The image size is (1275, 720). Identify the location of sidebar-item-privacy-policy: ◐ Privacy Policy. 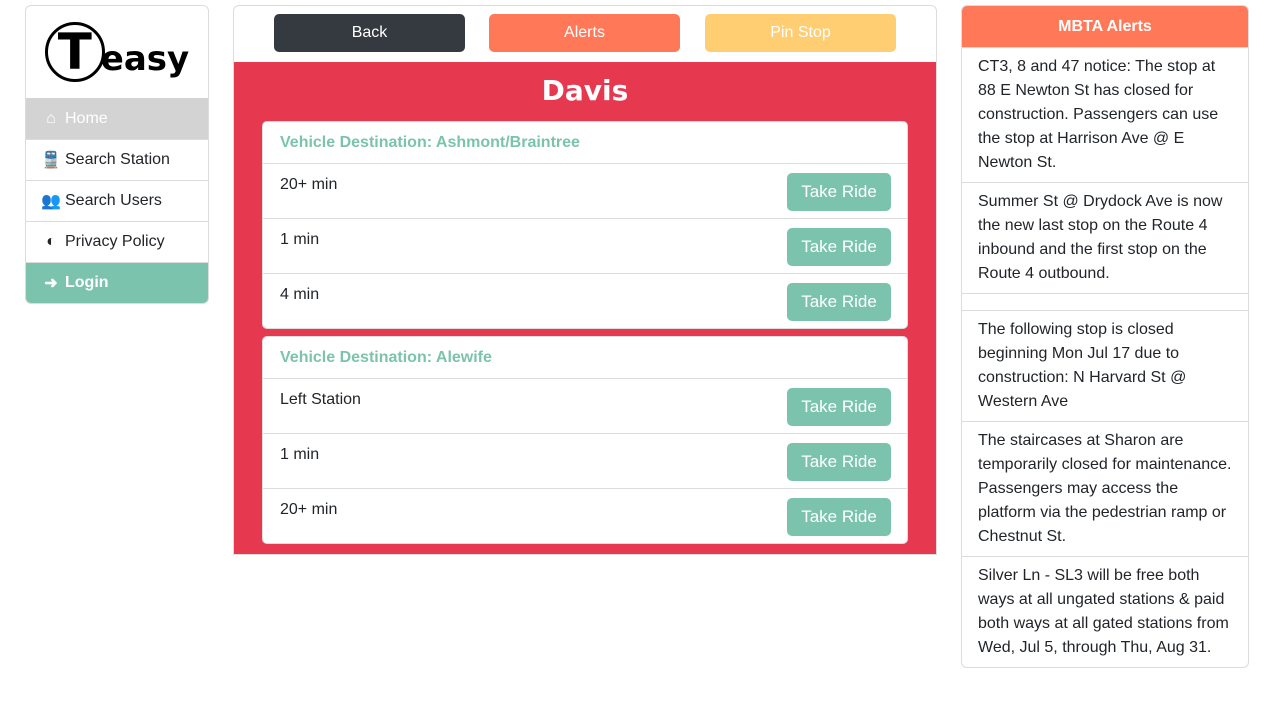
(117, 241).